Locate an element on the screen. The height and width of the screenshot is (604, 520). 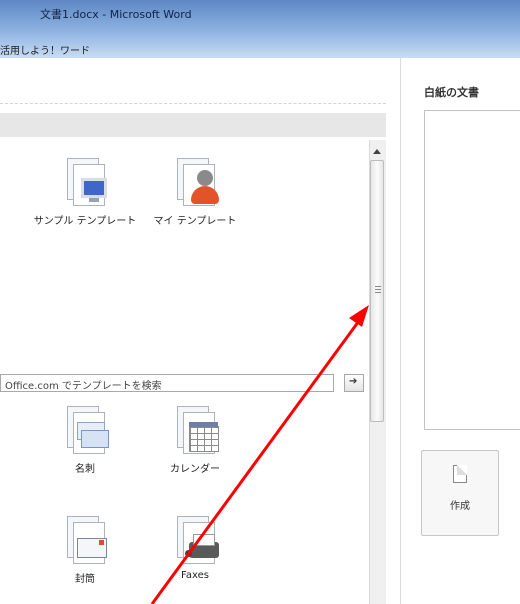
faxes-label: Faxes is located at coordinates (195, 575).